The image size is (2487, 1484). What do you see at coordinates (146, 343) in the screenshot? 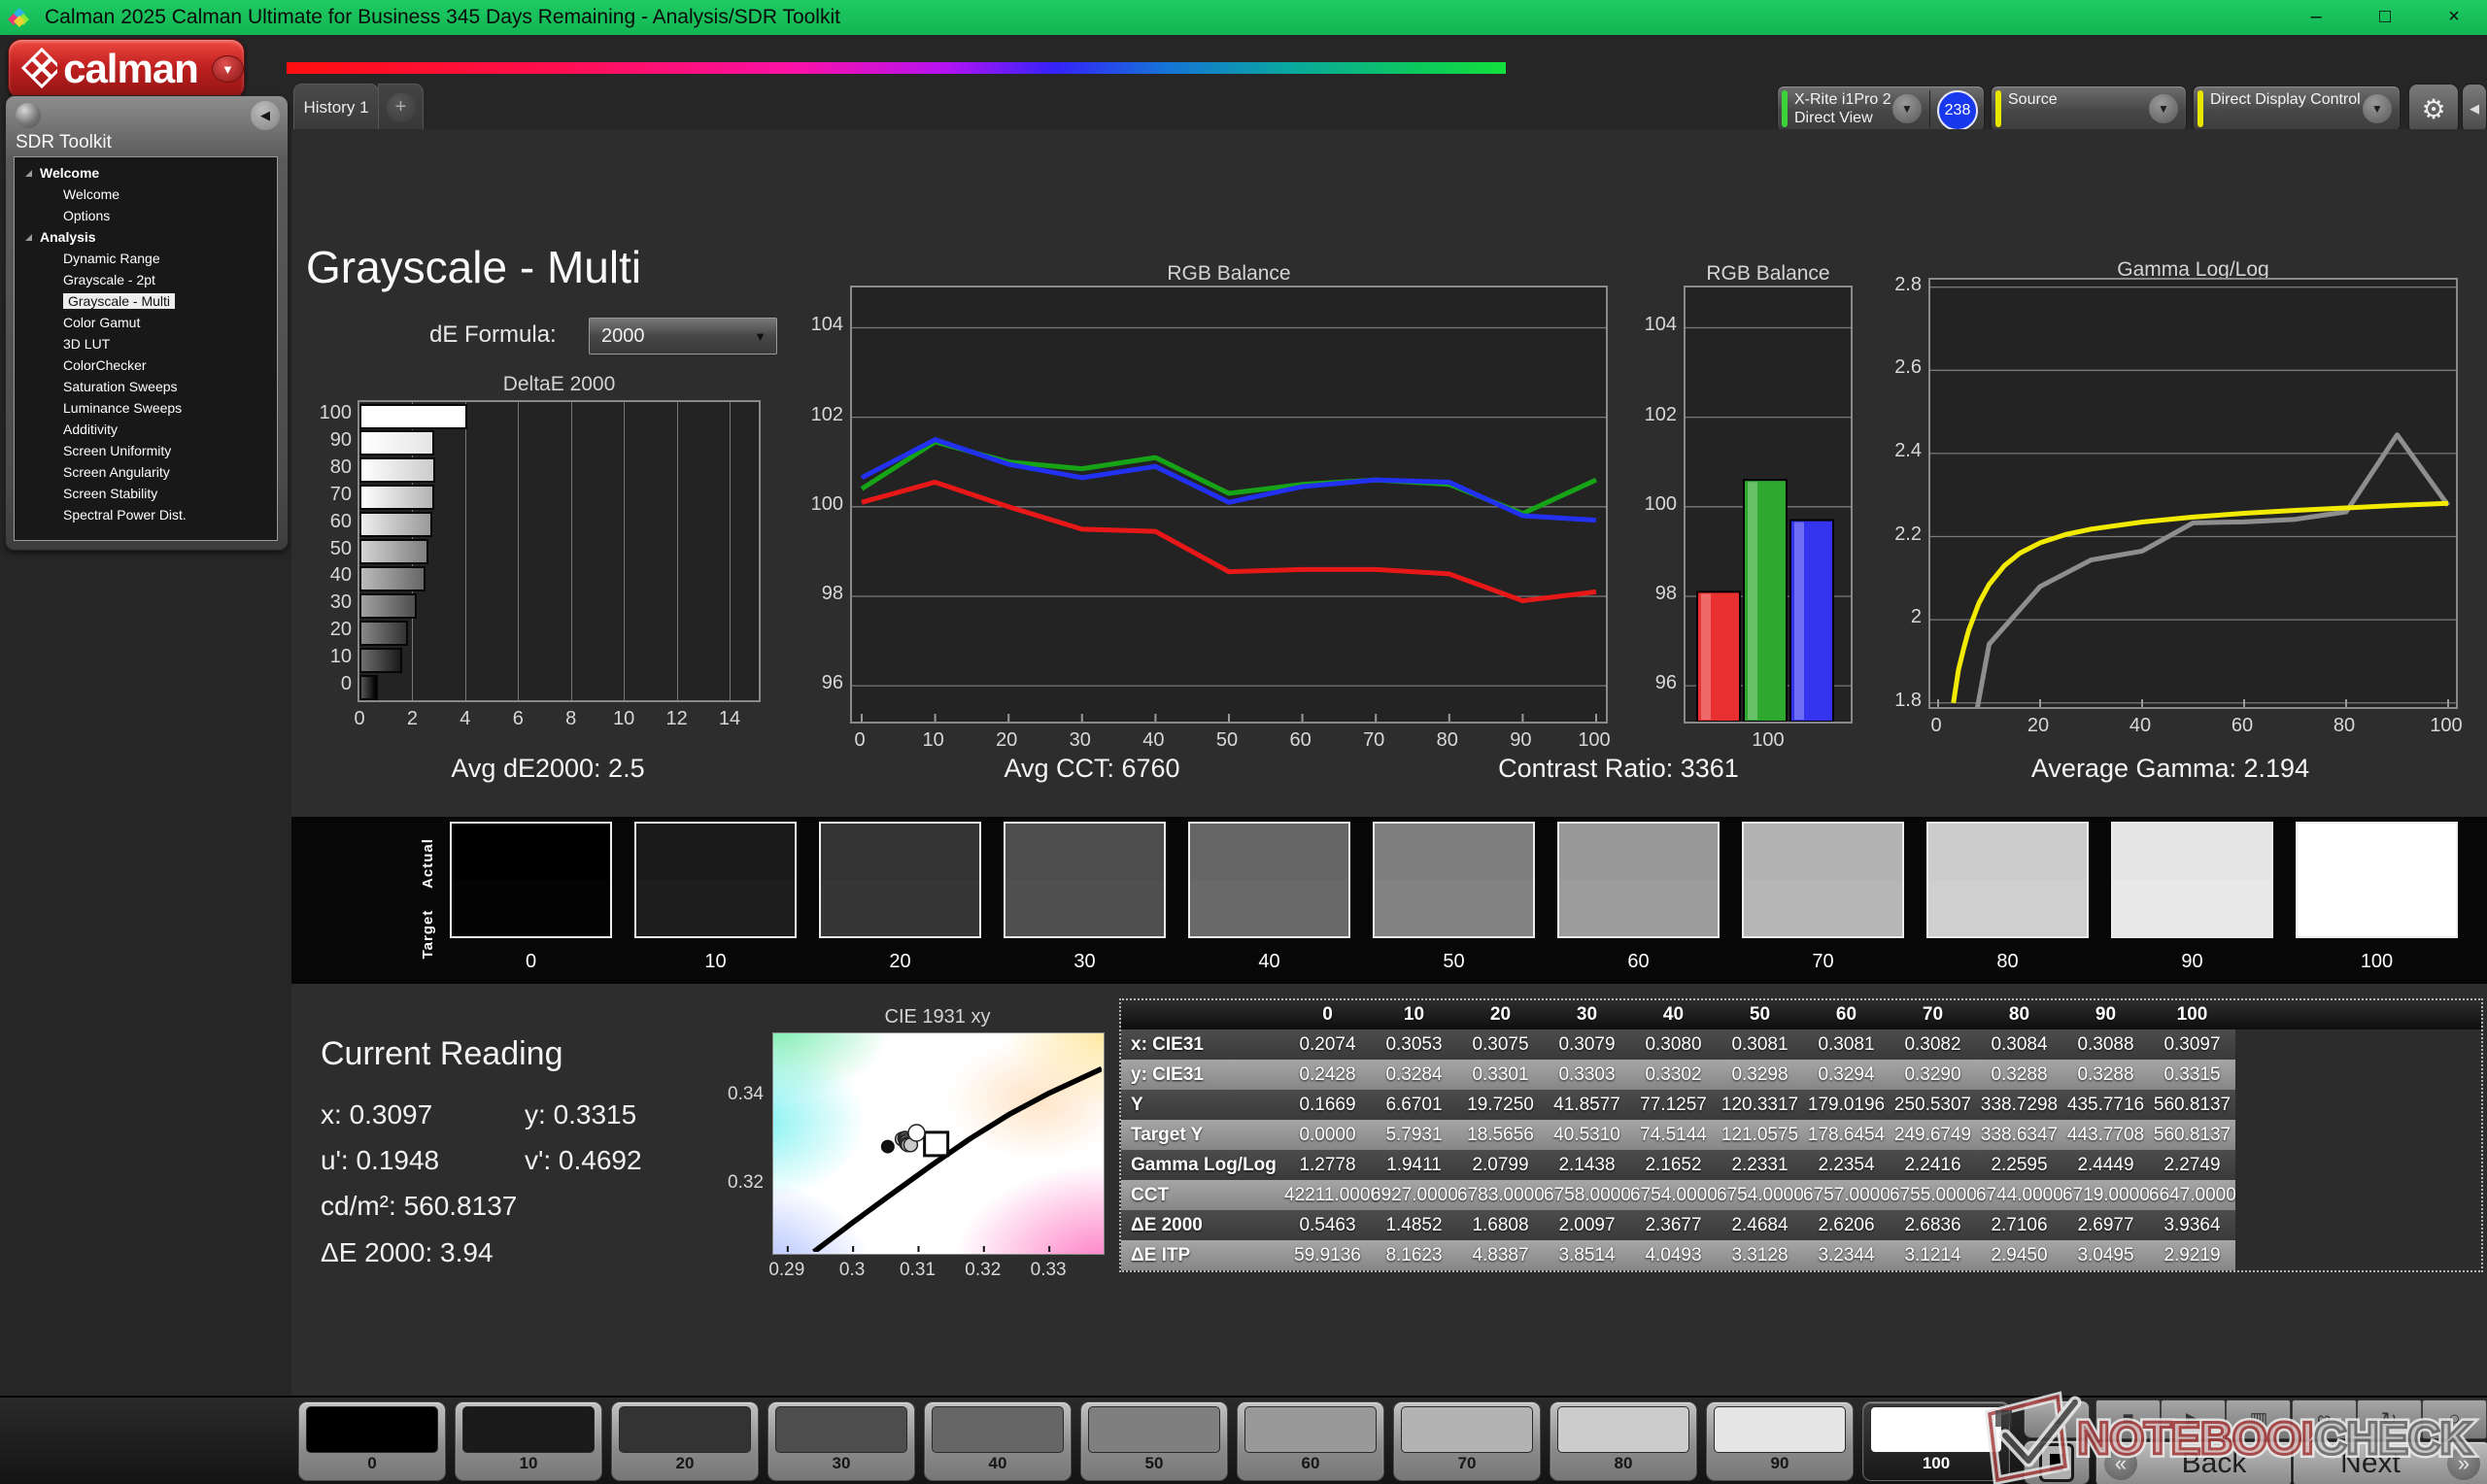
I see `sidebar-item-3d-lut: 3D LUT` at bounding box center [146, 343].